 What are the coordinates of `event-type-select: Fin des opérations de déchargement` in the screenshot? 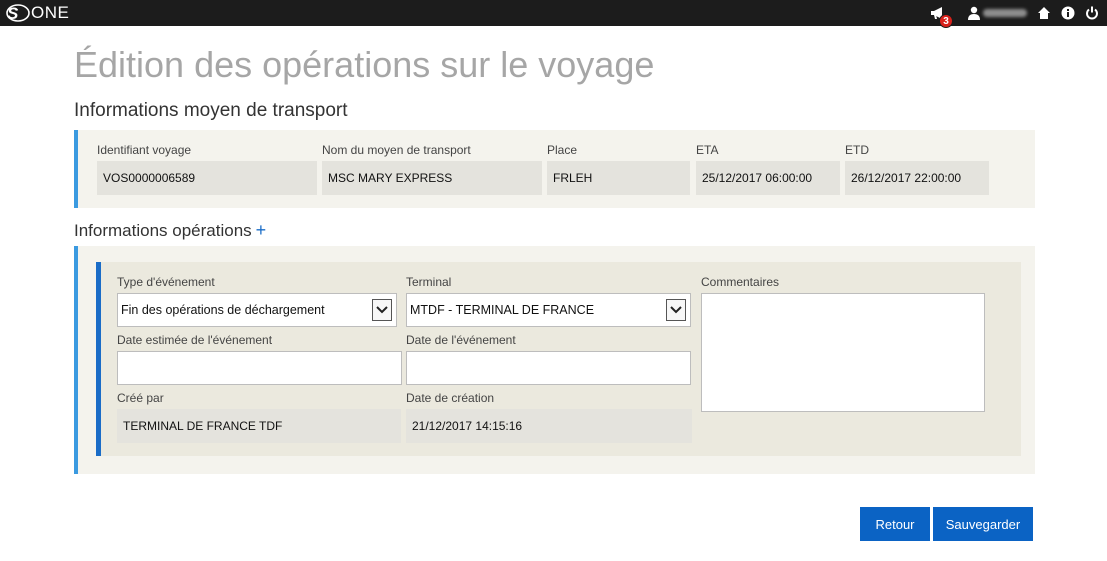 It's located at (257, 310).